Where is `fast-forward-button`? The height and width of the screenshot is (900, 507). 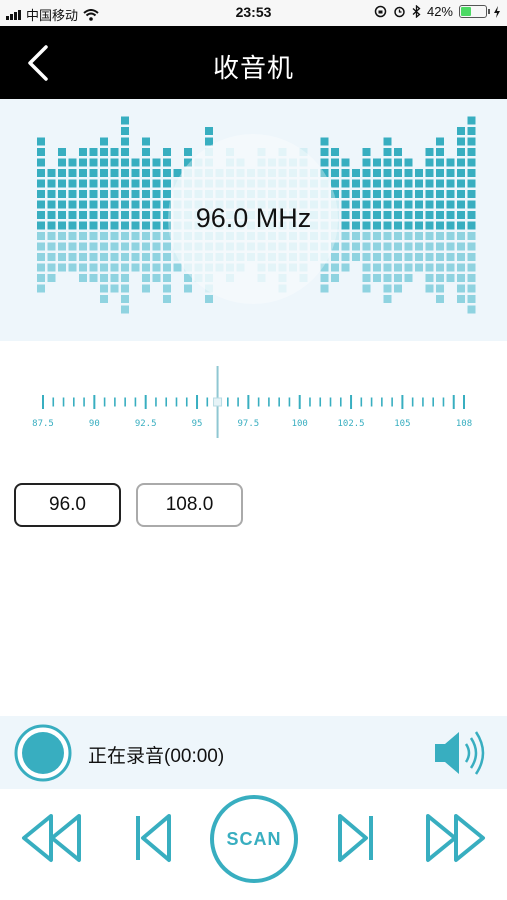 fast-forward-button is located at coordinates (455, 840).